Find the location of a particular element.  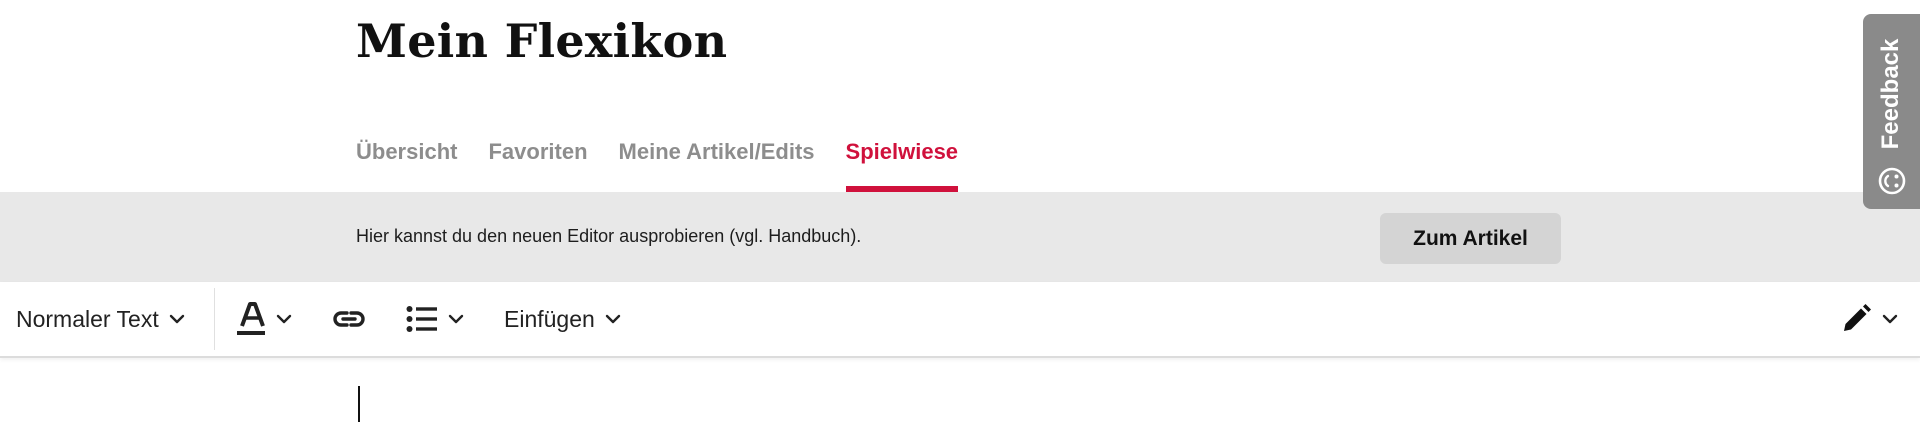

link-button is located at coordinates (349, 319).